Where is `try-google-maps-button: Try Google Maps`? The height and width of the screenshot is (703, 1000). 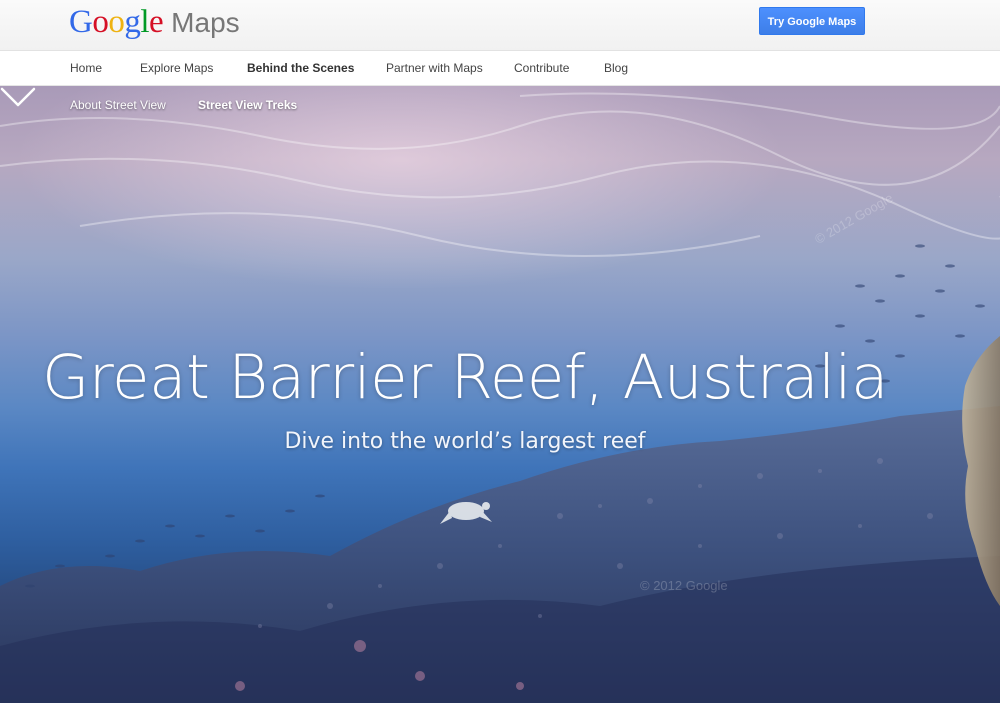
try-google-maps-button: Try Google Maps is located at coordinates (812, 21).